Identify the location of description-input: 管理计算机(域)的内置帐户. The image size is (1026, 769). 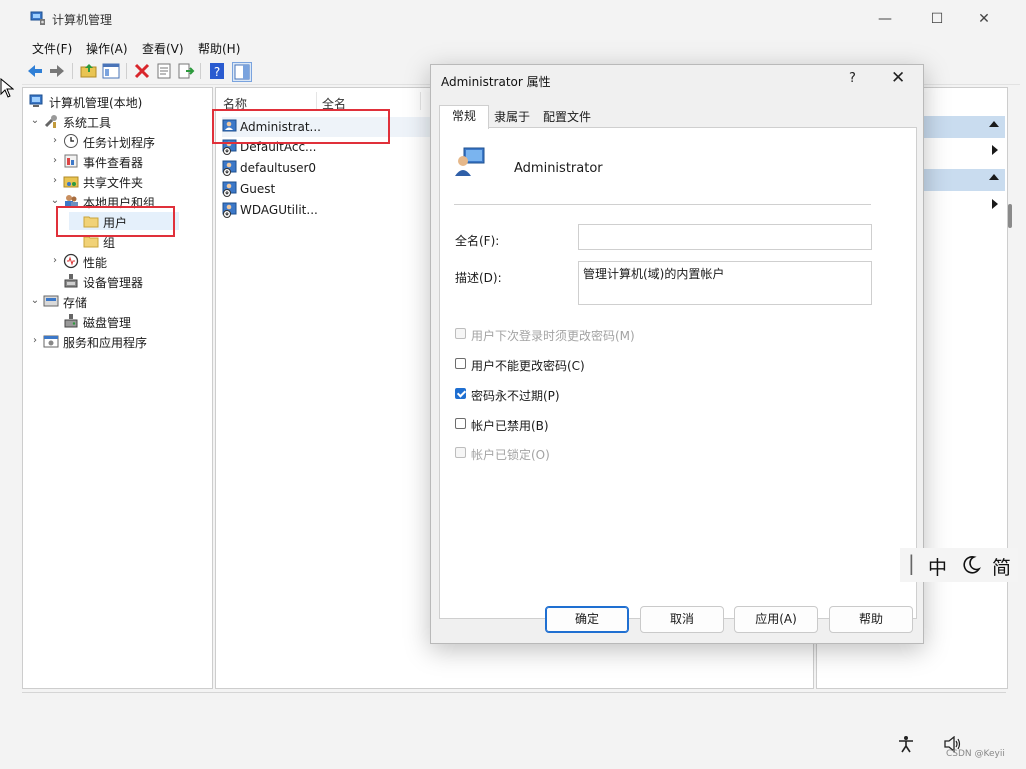
(725, 283).